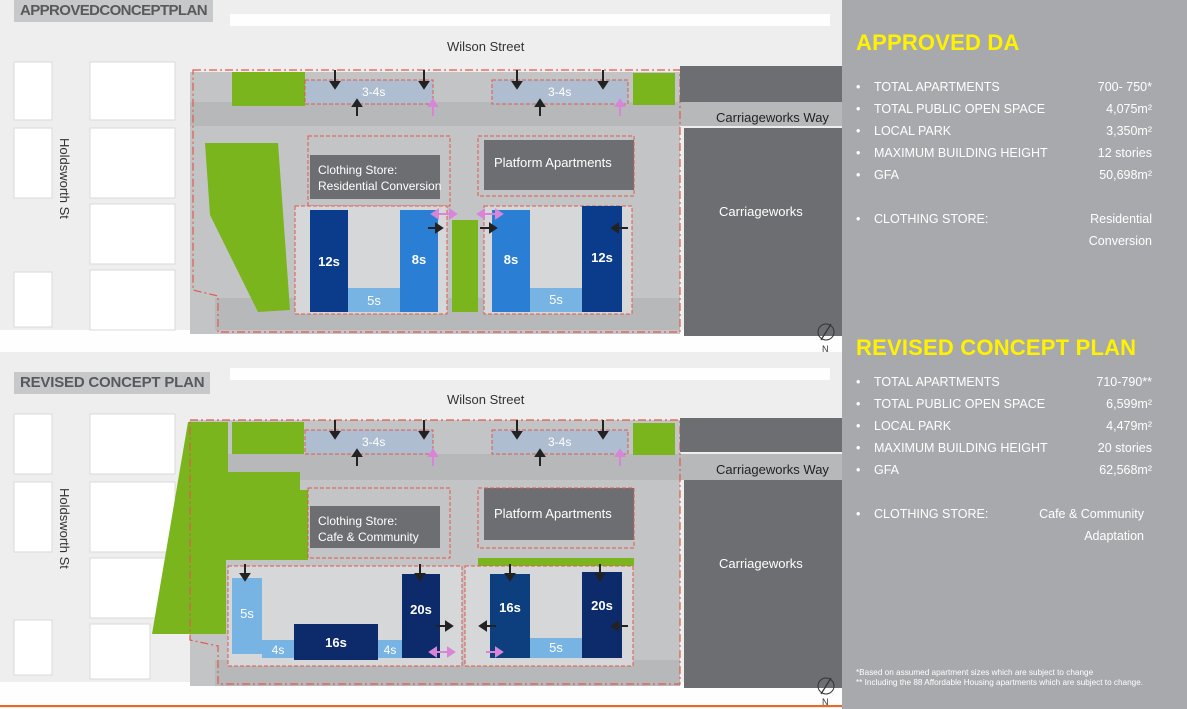 Image resolution: width=1187 pixels, height=709 pixels. What do you see at coordinates (1129, 109) in the screenshot?
I see `stat-value: 4,075m²` at bounding box center [1129, 109].